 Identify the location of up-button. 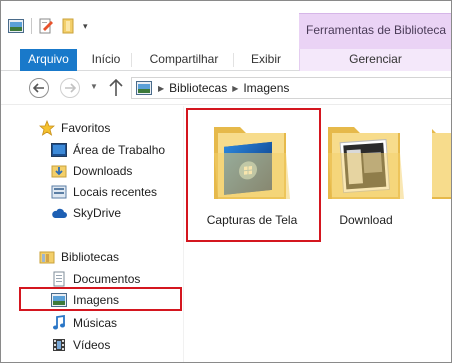
(116, 87).